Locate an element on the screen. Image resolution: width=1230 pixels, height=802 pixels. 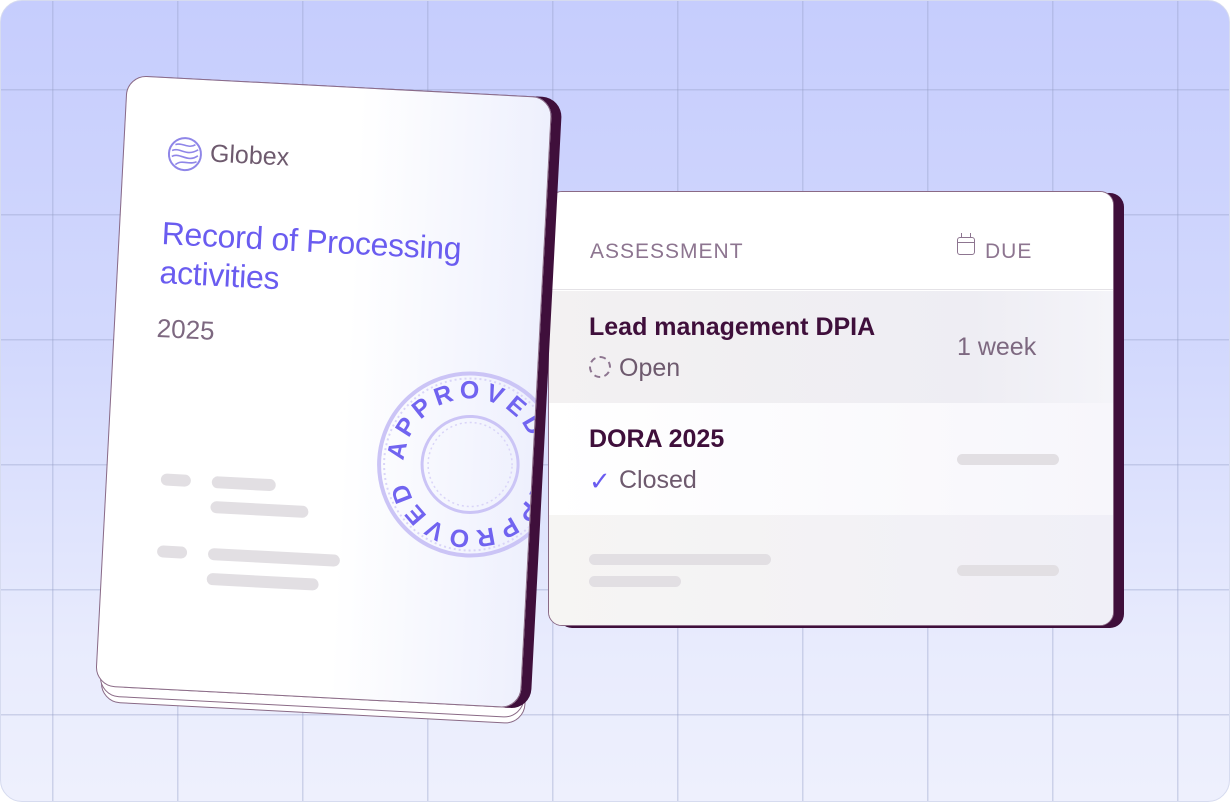
approved-stamp: APPROVED • APPROVED • is located at coordinates (461, 461).